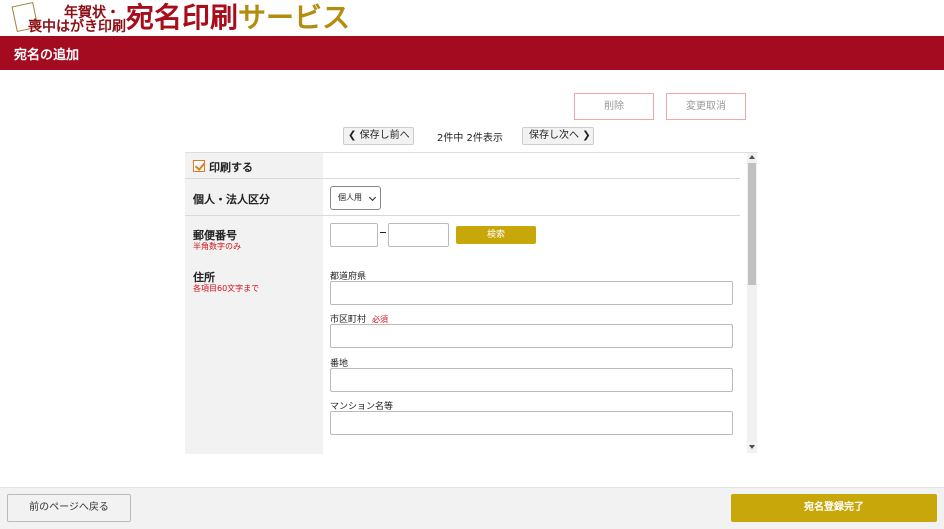 The width and height of the screenshot is (944, 529). I want to click on site-logo: 年賀状・ 喪中はがき印刷 宛名印刷サービス, so click(206, 18).